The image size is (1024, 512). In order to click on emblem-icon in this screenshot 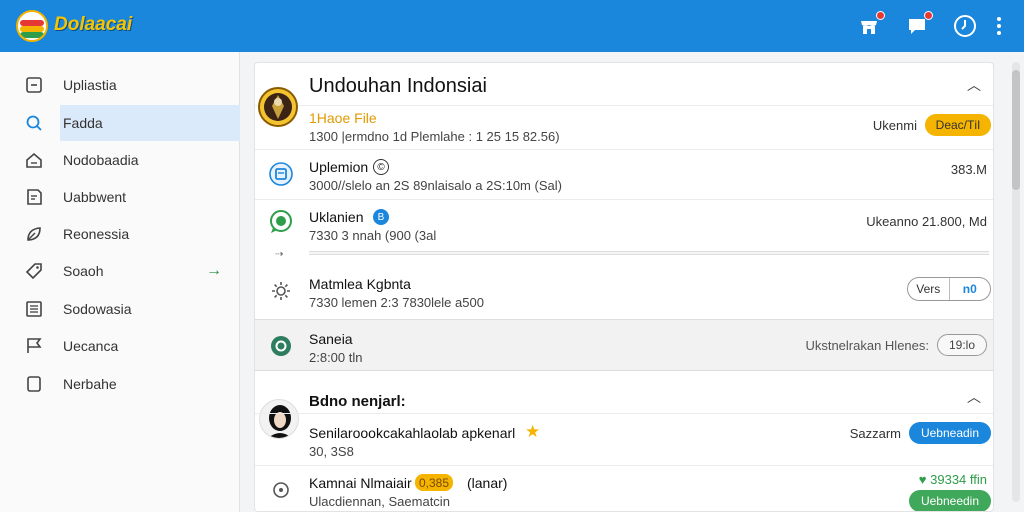, I will do `click(278, 107)`.